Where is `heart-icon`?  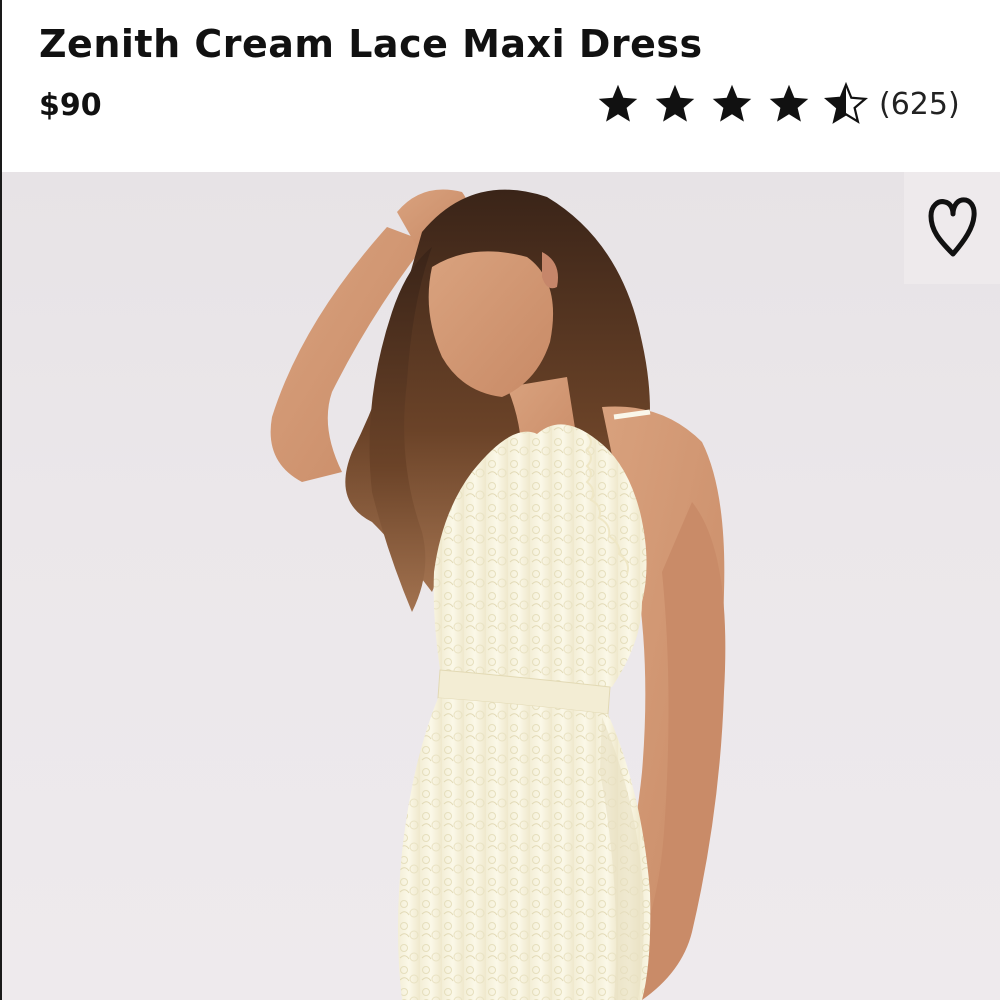 heart-icon is located at coordinates (952, 227).